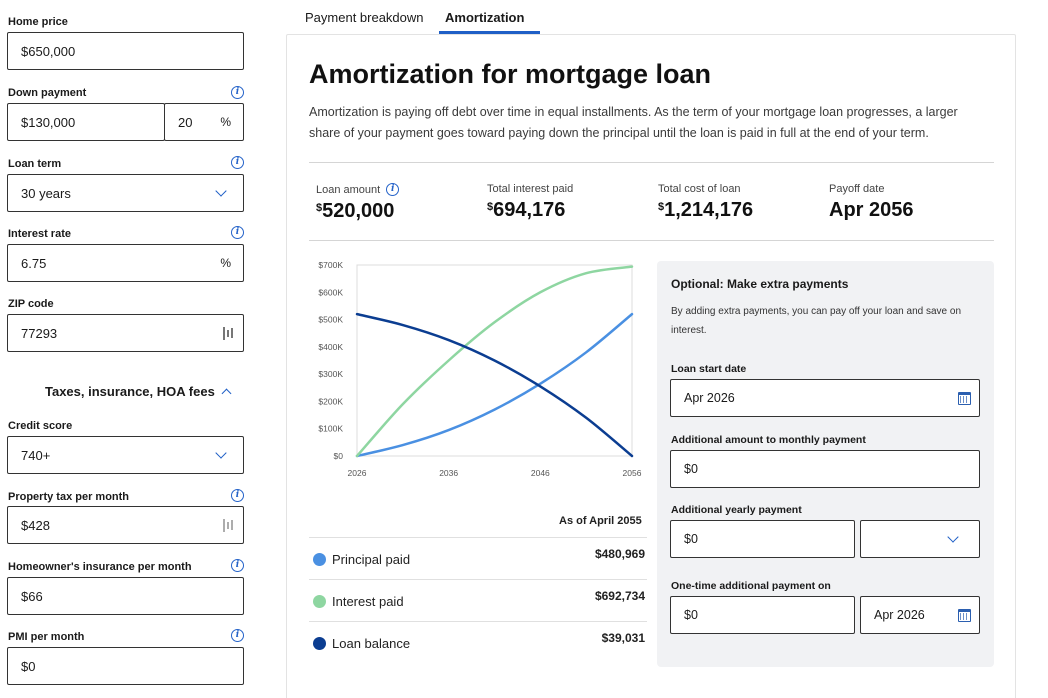 Image resolution: width=1048 pixels, height=698 pixels. What do you see at coordinates (705, 202) in the screenshot?
I see `stat-total-cost: Total cost of loan $1,214,176` at bounding box center [705, 202].